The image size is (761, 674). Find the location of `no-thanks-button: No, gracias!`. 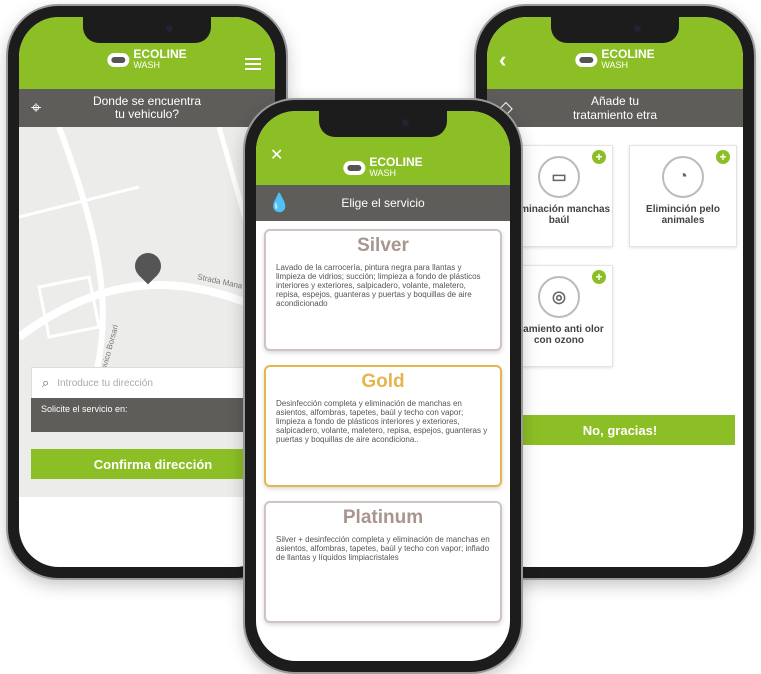

no-thanks-button: No, gracias! is located at coordinates (620, 430).